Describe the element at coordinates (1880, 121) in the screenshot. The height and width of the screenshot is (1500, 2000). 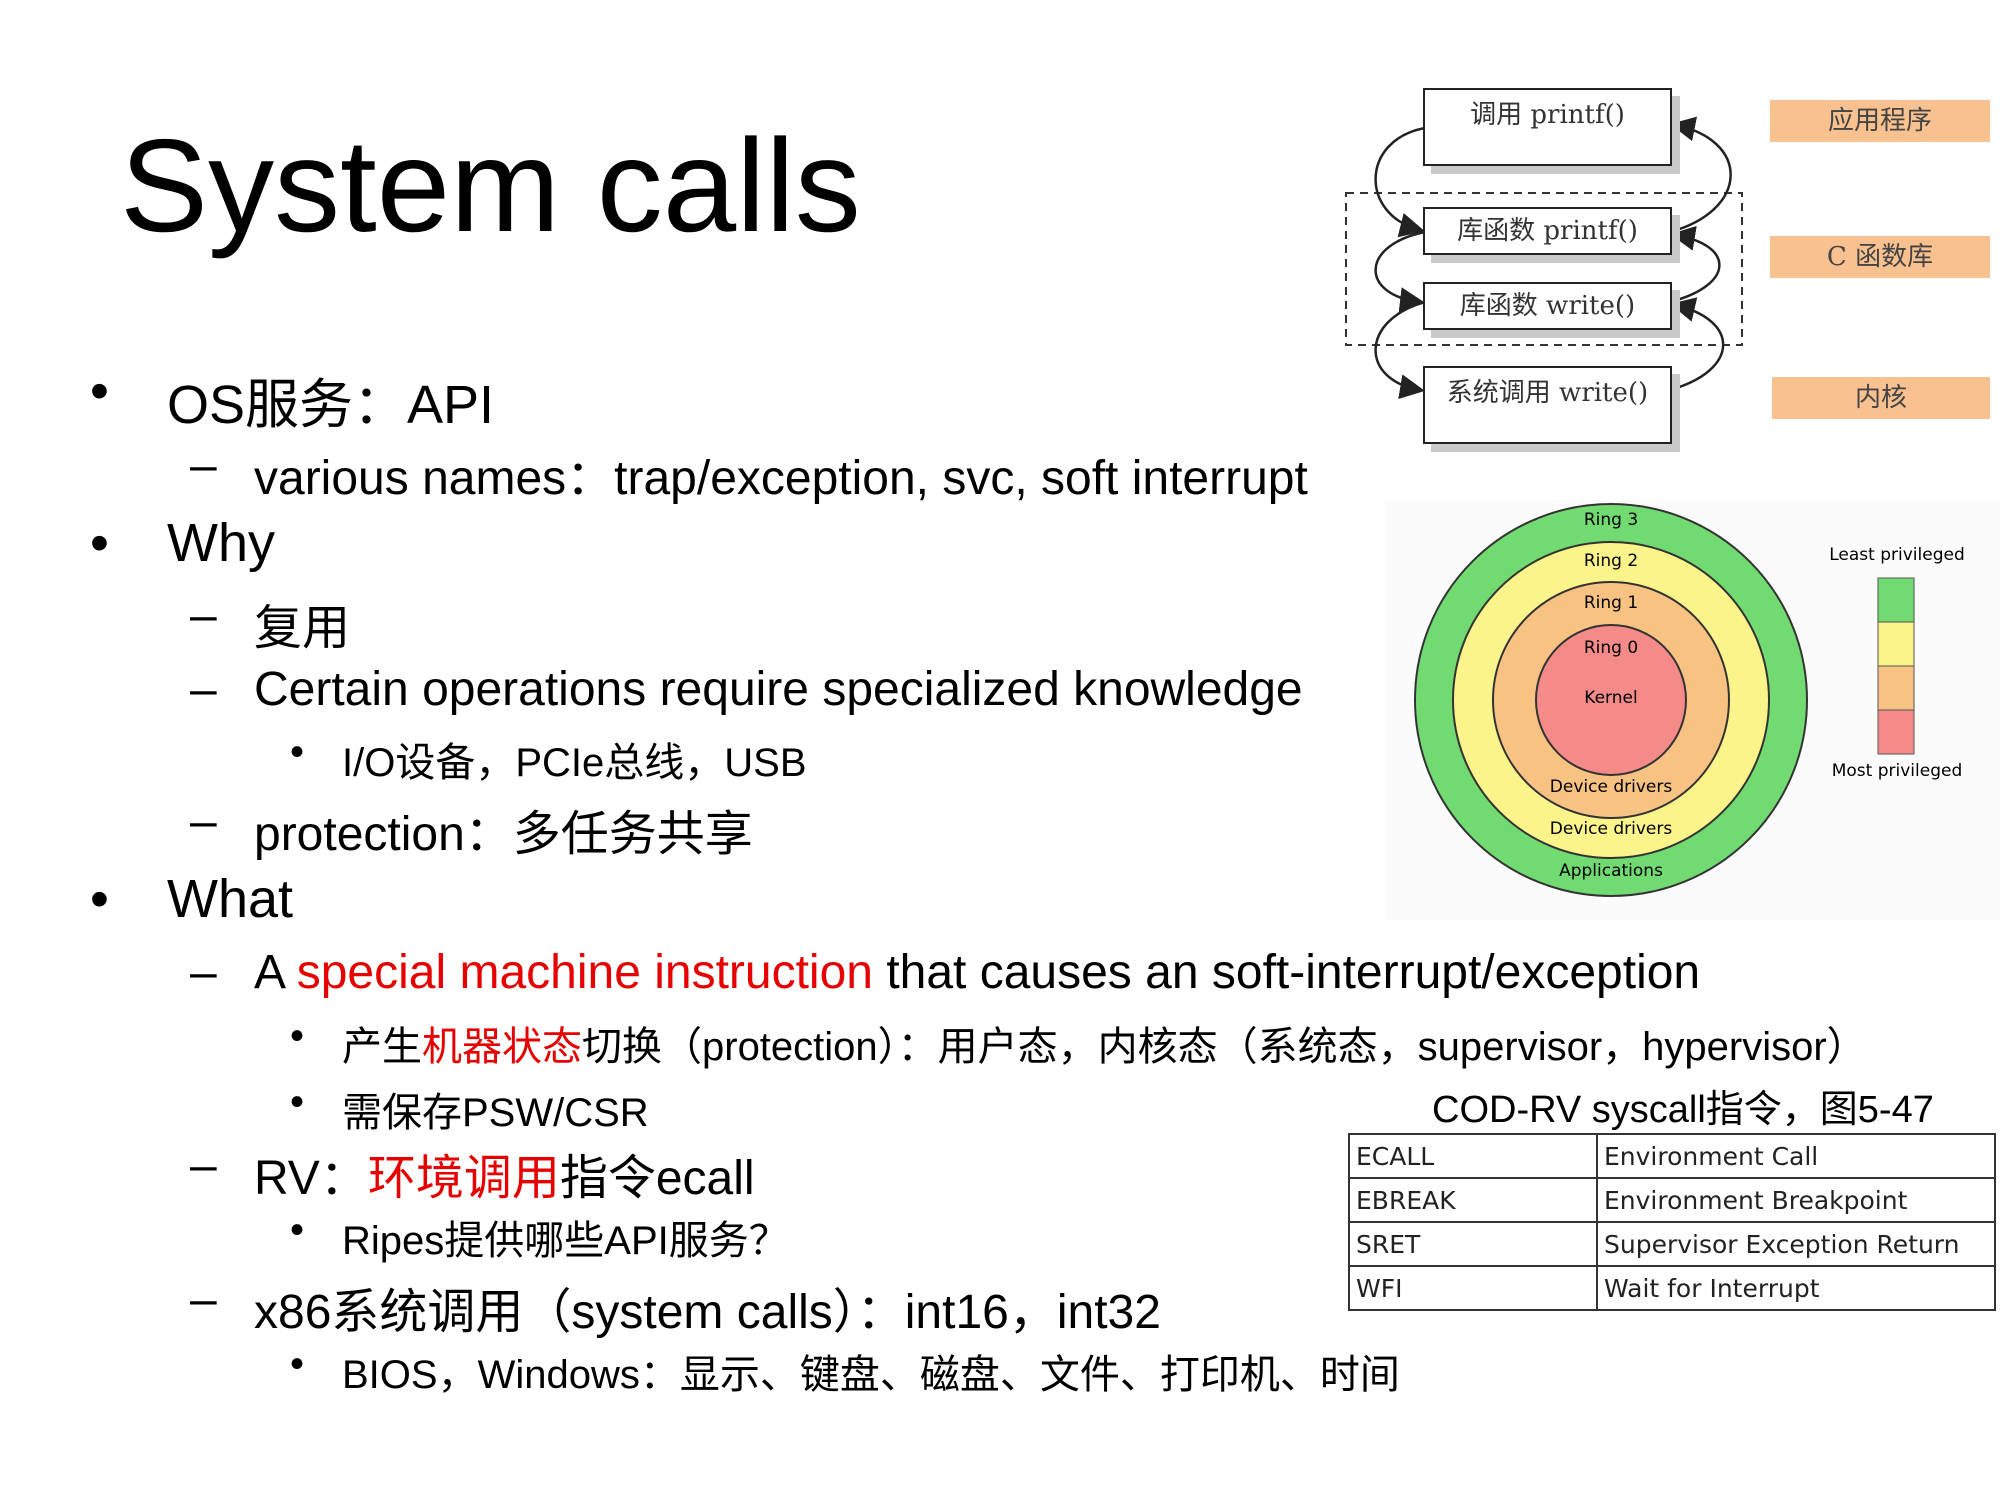
I see `label-app: 应用程序` at that location.